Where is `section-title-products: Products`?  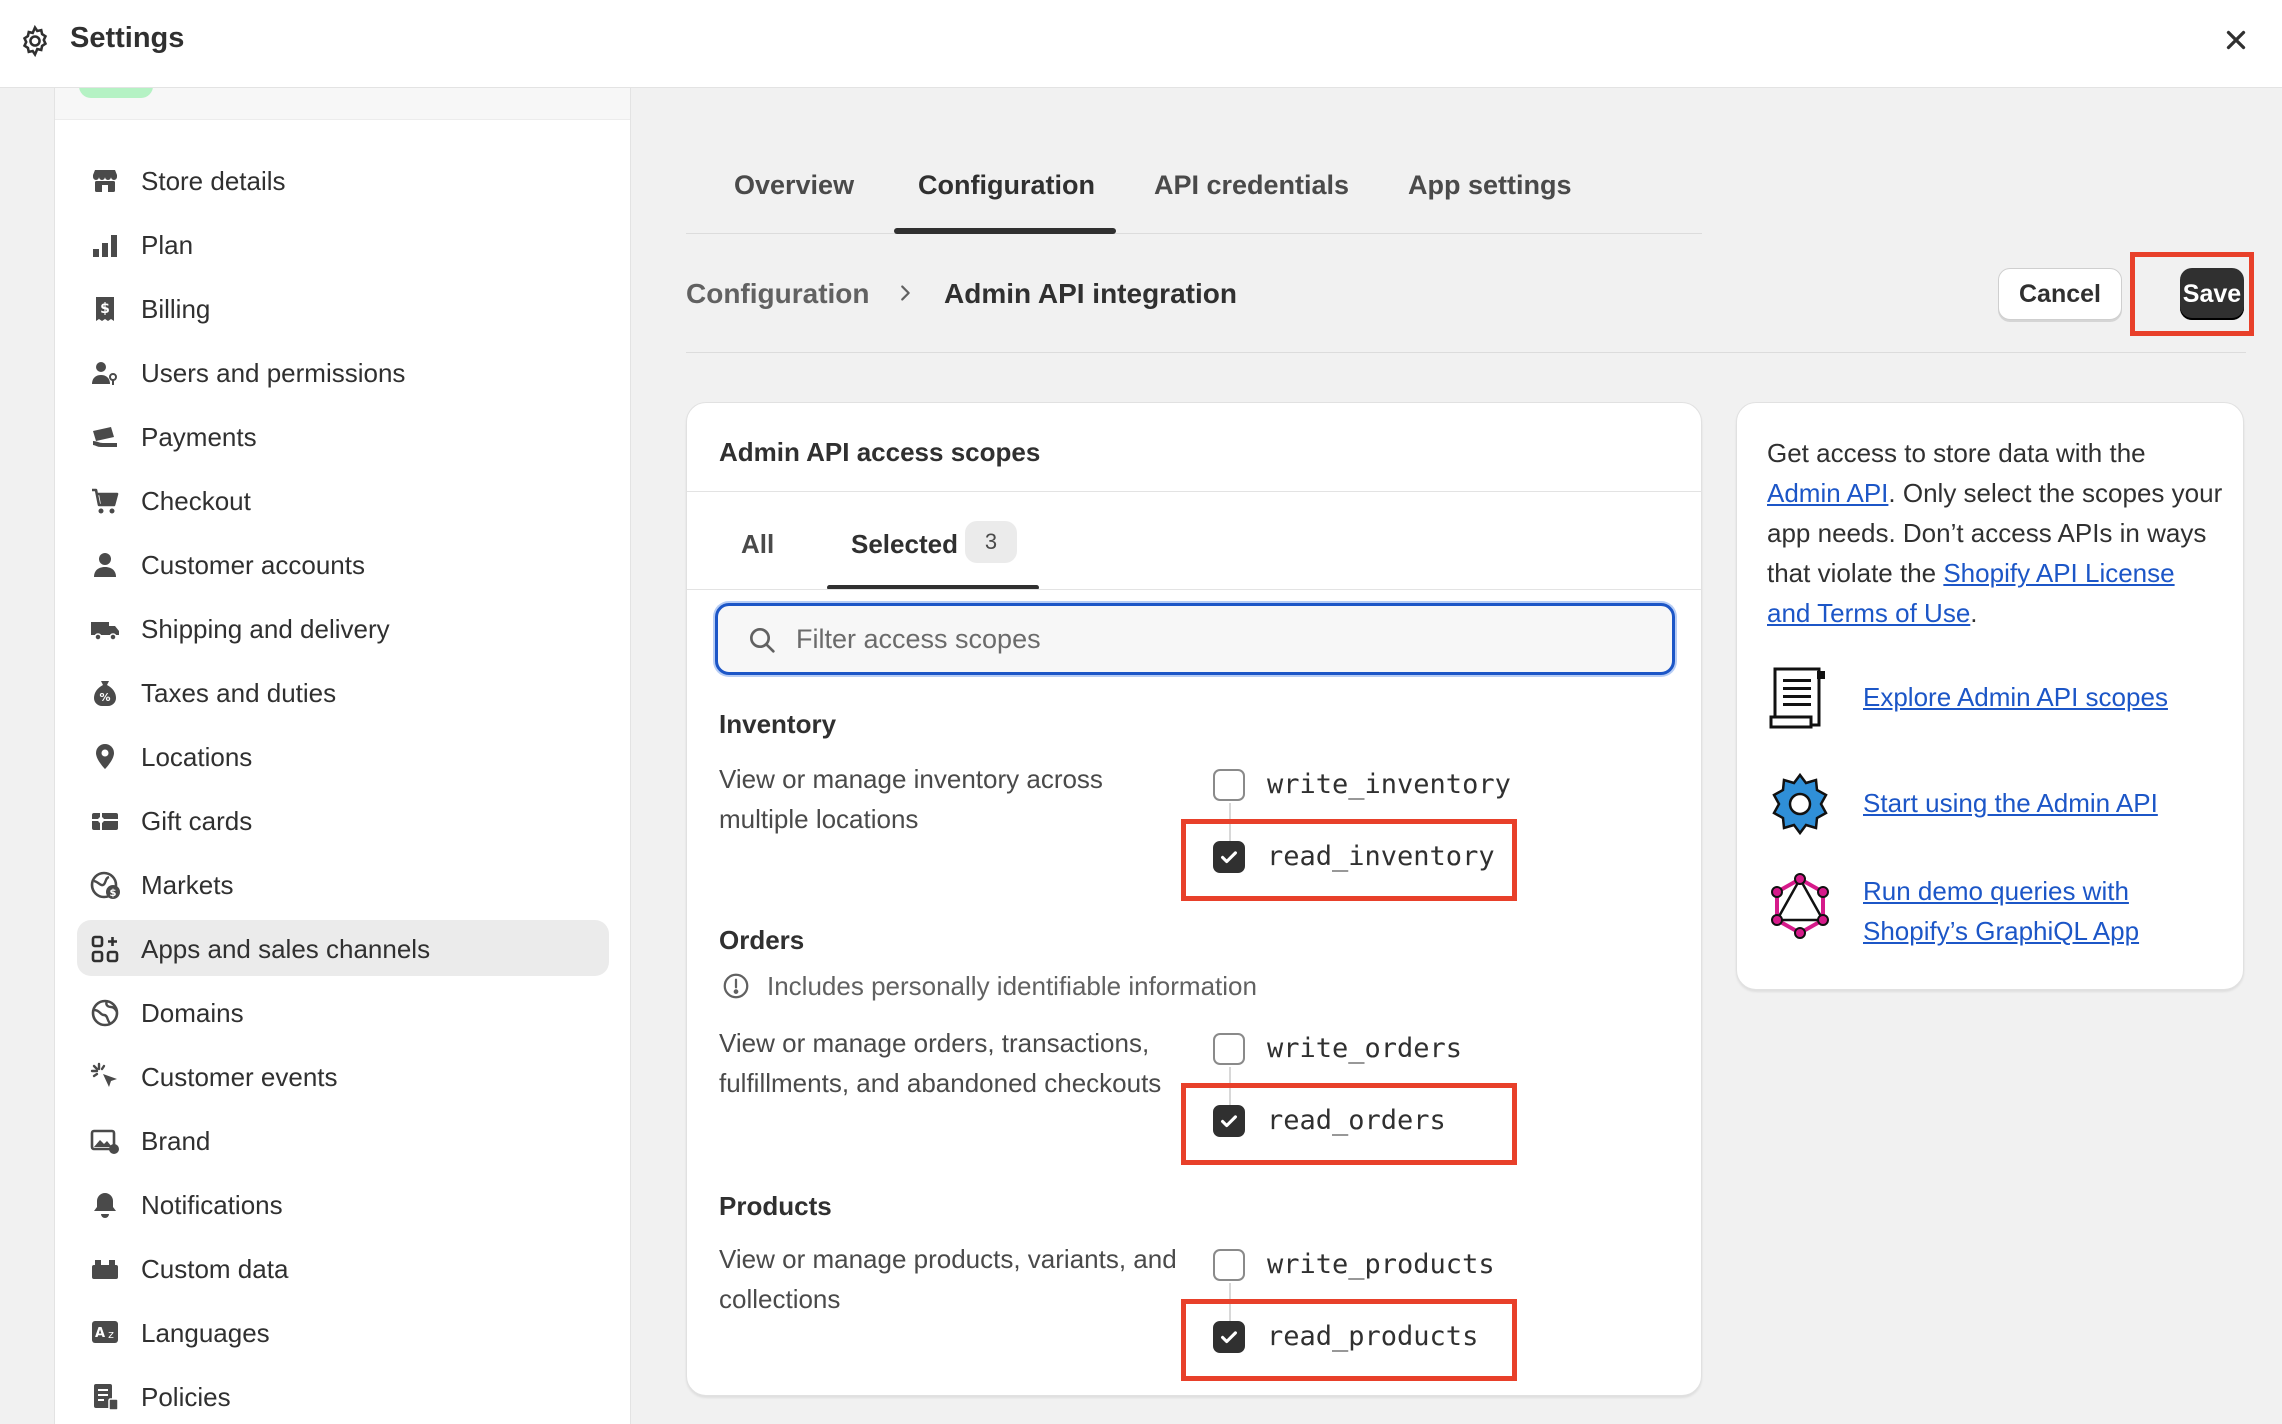
section-title-products: Products is located at coordinates (775, 1206).